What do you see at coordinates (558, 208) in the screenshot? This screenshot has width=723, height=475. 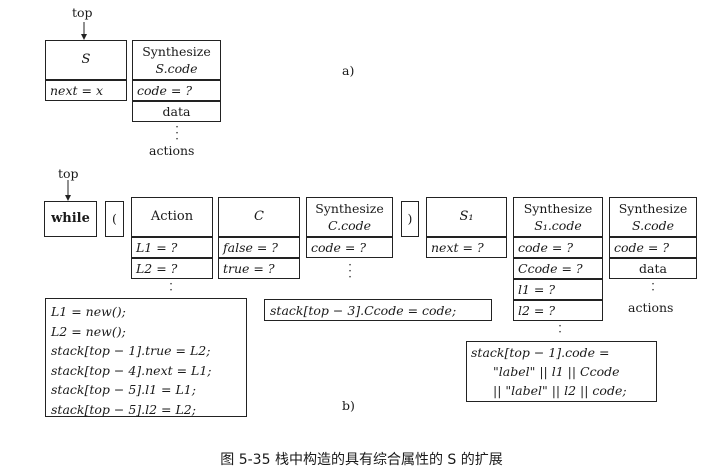 I see `synth-s1-label: Synthesize` at bounding box center [558, 208].